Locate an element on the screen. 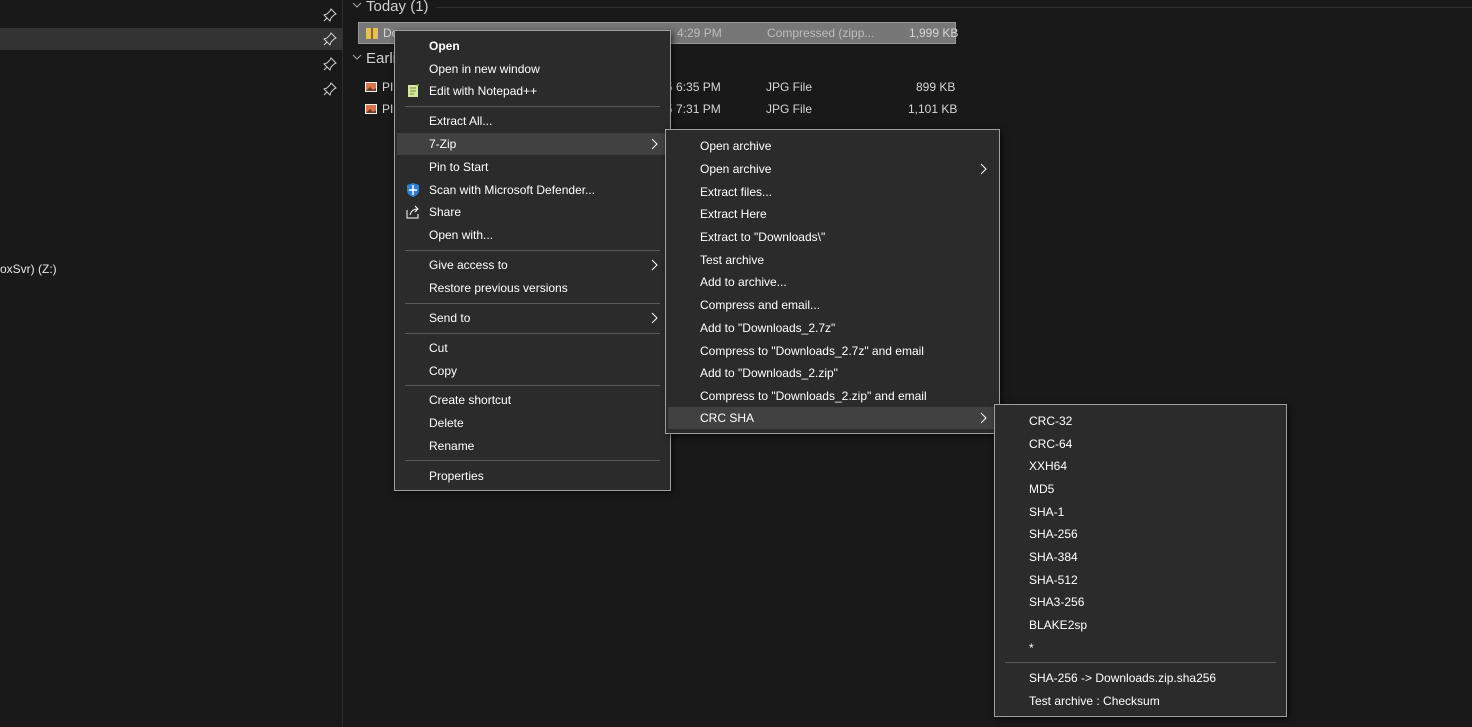  zip-item-extract-to: Extract to "Downloads\" is located at coordinates (832, 237).